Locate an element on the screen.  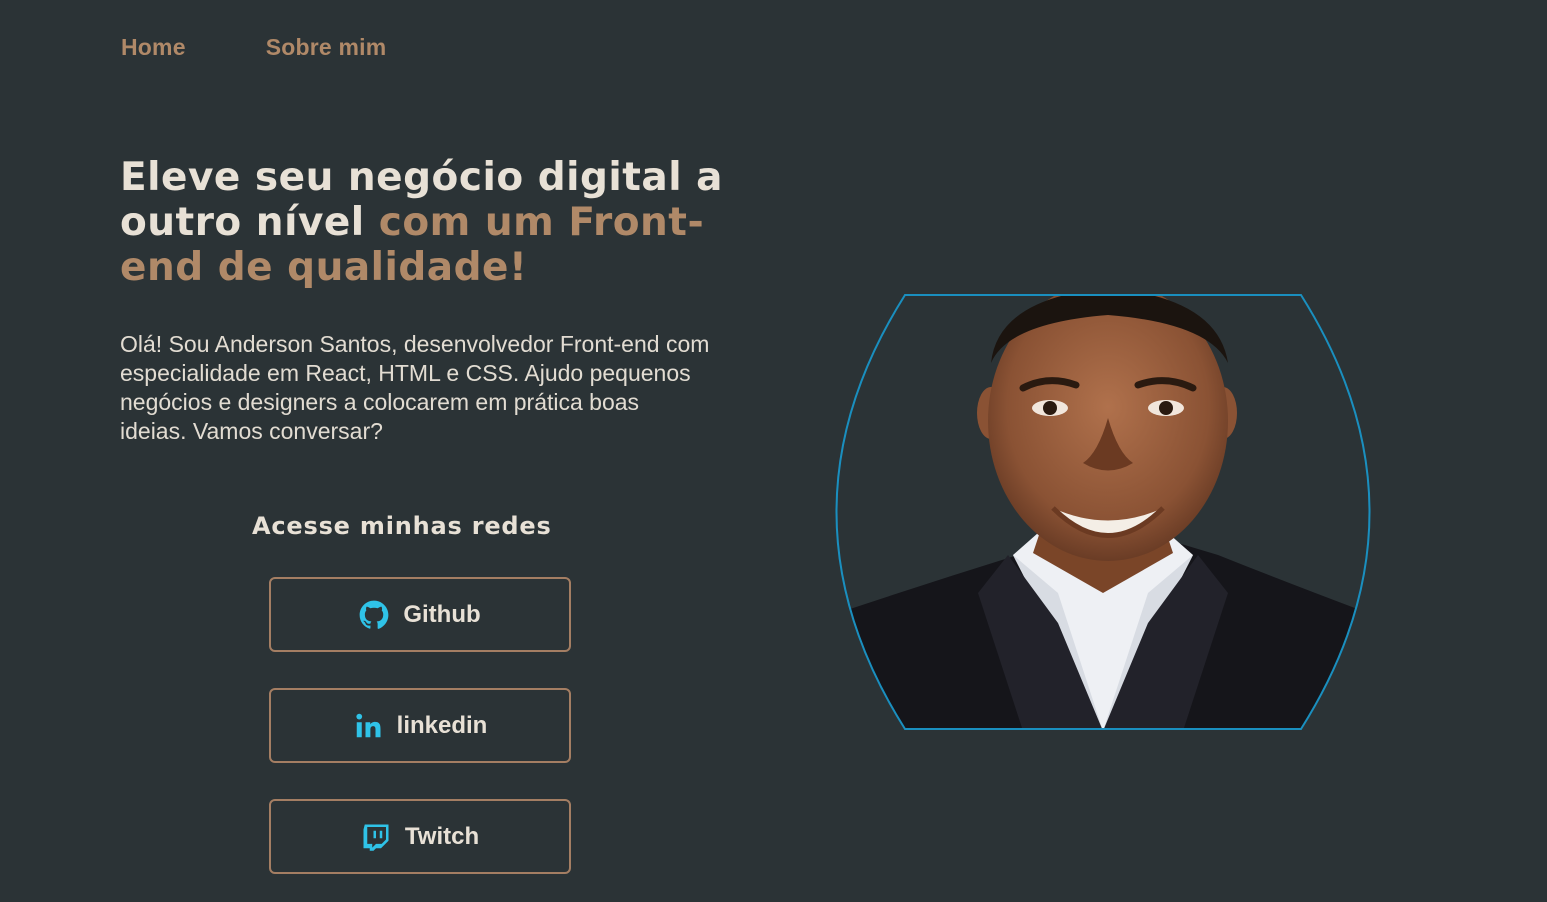
github-icon is located at coordinates (374, 615).